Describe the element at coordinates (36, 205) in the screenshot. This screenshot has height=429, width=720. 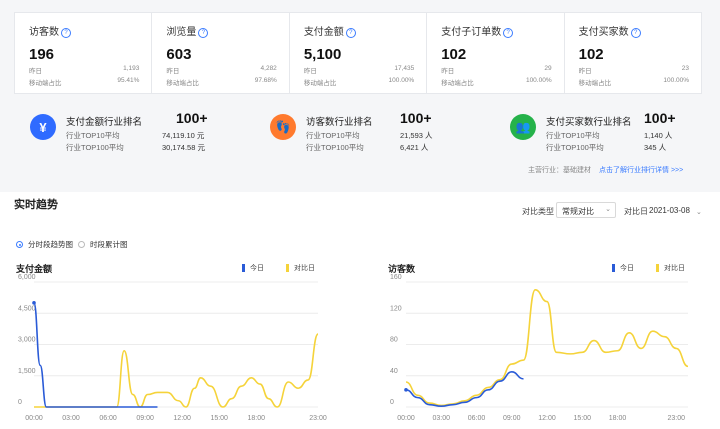
I see `section-title: 实时趋势` at that location.